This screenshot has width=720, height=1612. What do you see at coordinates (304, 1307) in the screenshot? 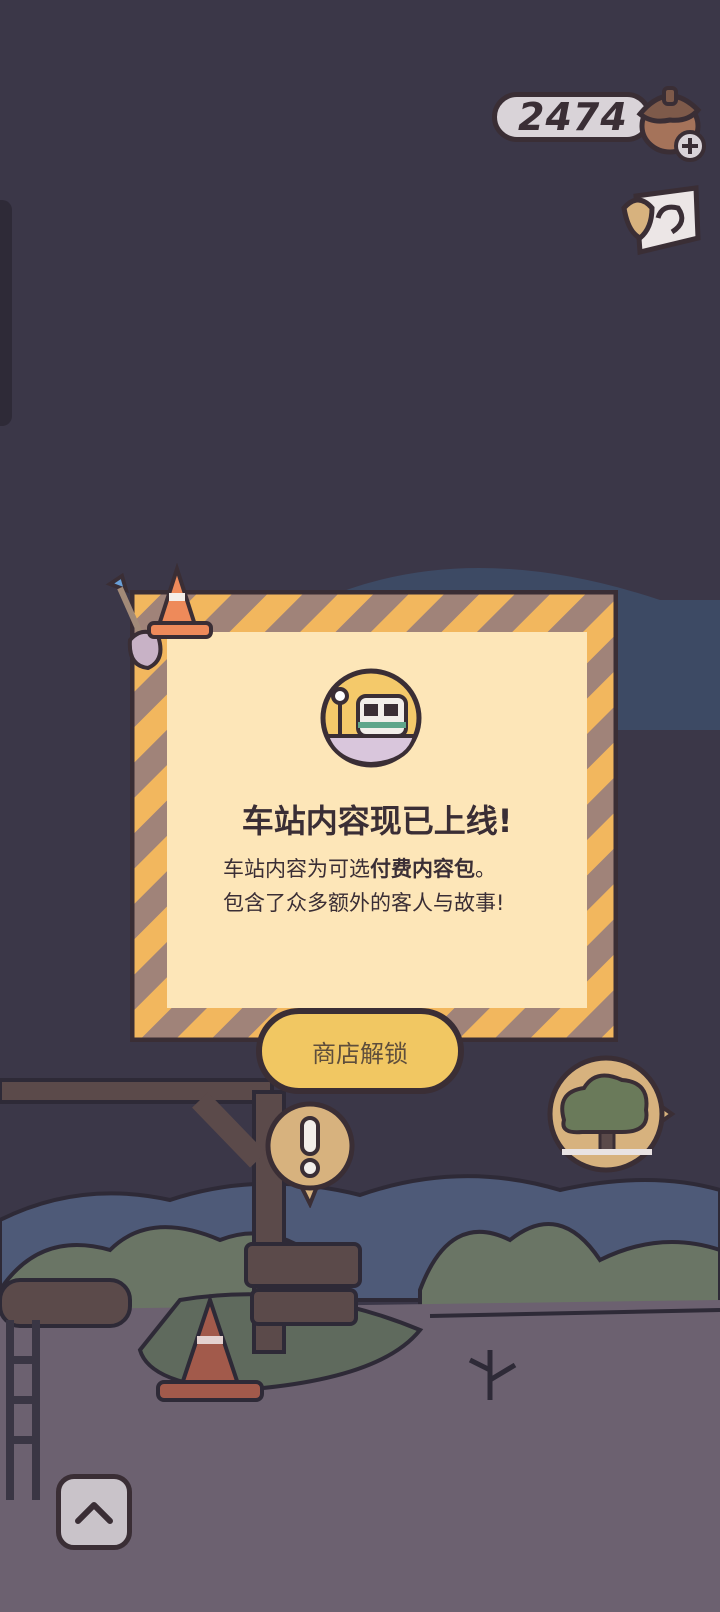
I see `sign-board-bottom` at bounding box center [304, 1307].